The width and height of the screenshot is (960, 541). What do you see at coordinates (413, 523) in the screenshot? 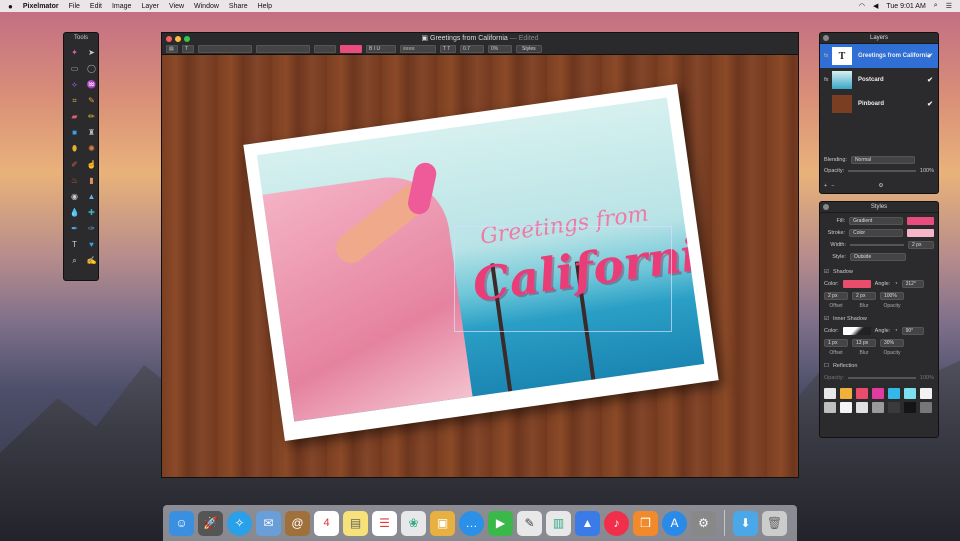
I see `photos-icon: ❀` at bounding box center [413, 523].